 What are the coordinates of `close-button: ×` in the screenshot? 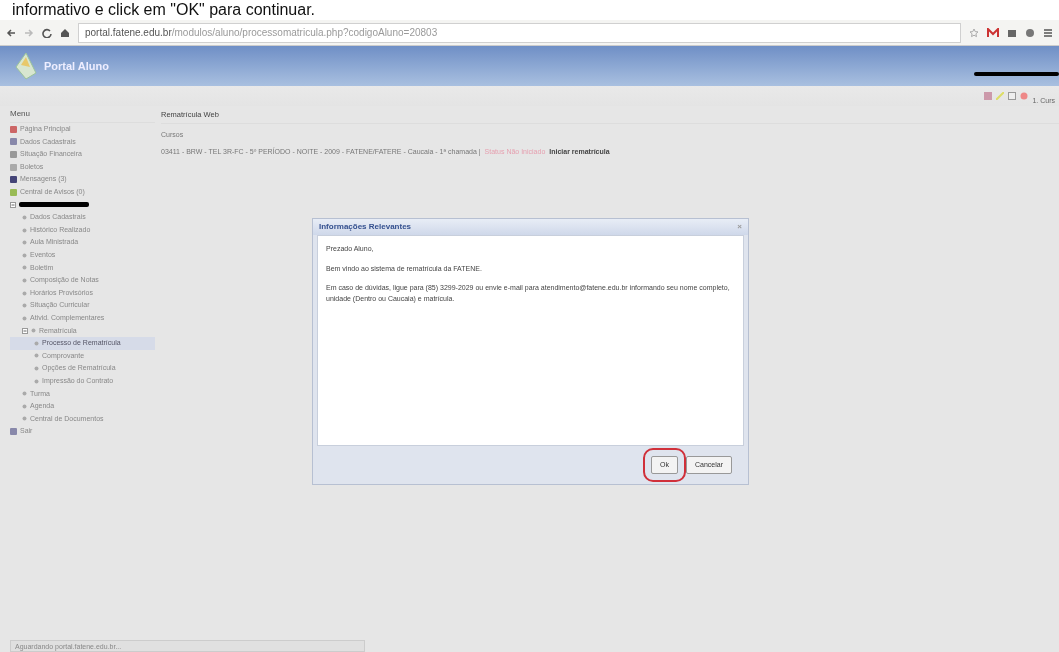 It's located at (739, 227).